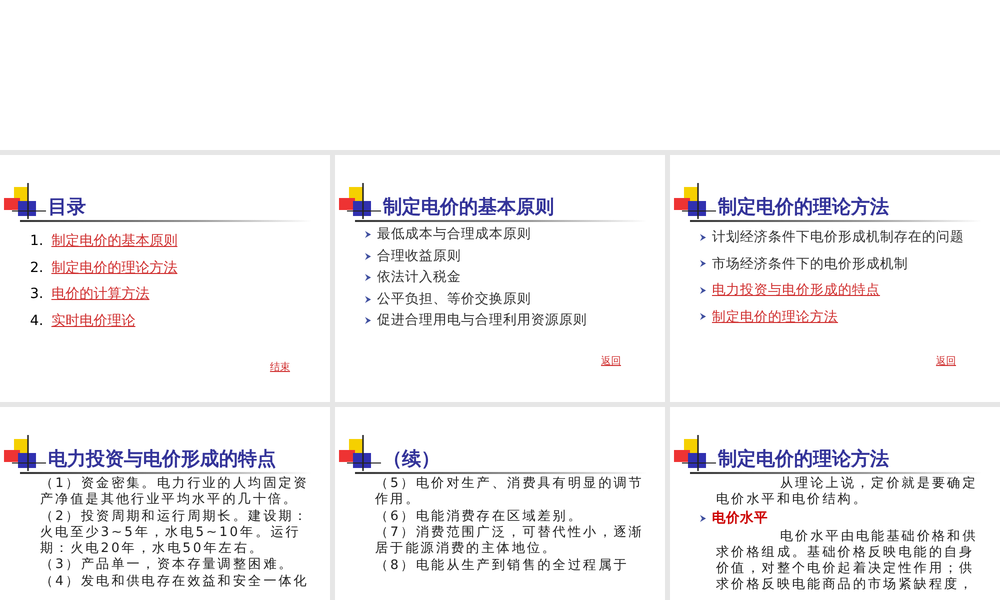 This screenshot has height=600, width=1000. Describe the element at coordinates (510, 541) in the screenshot. I see `paragraph-text: （7）消费范围广泛，可替代性小，逐渐居于能源消费的主体地位。` at that location.